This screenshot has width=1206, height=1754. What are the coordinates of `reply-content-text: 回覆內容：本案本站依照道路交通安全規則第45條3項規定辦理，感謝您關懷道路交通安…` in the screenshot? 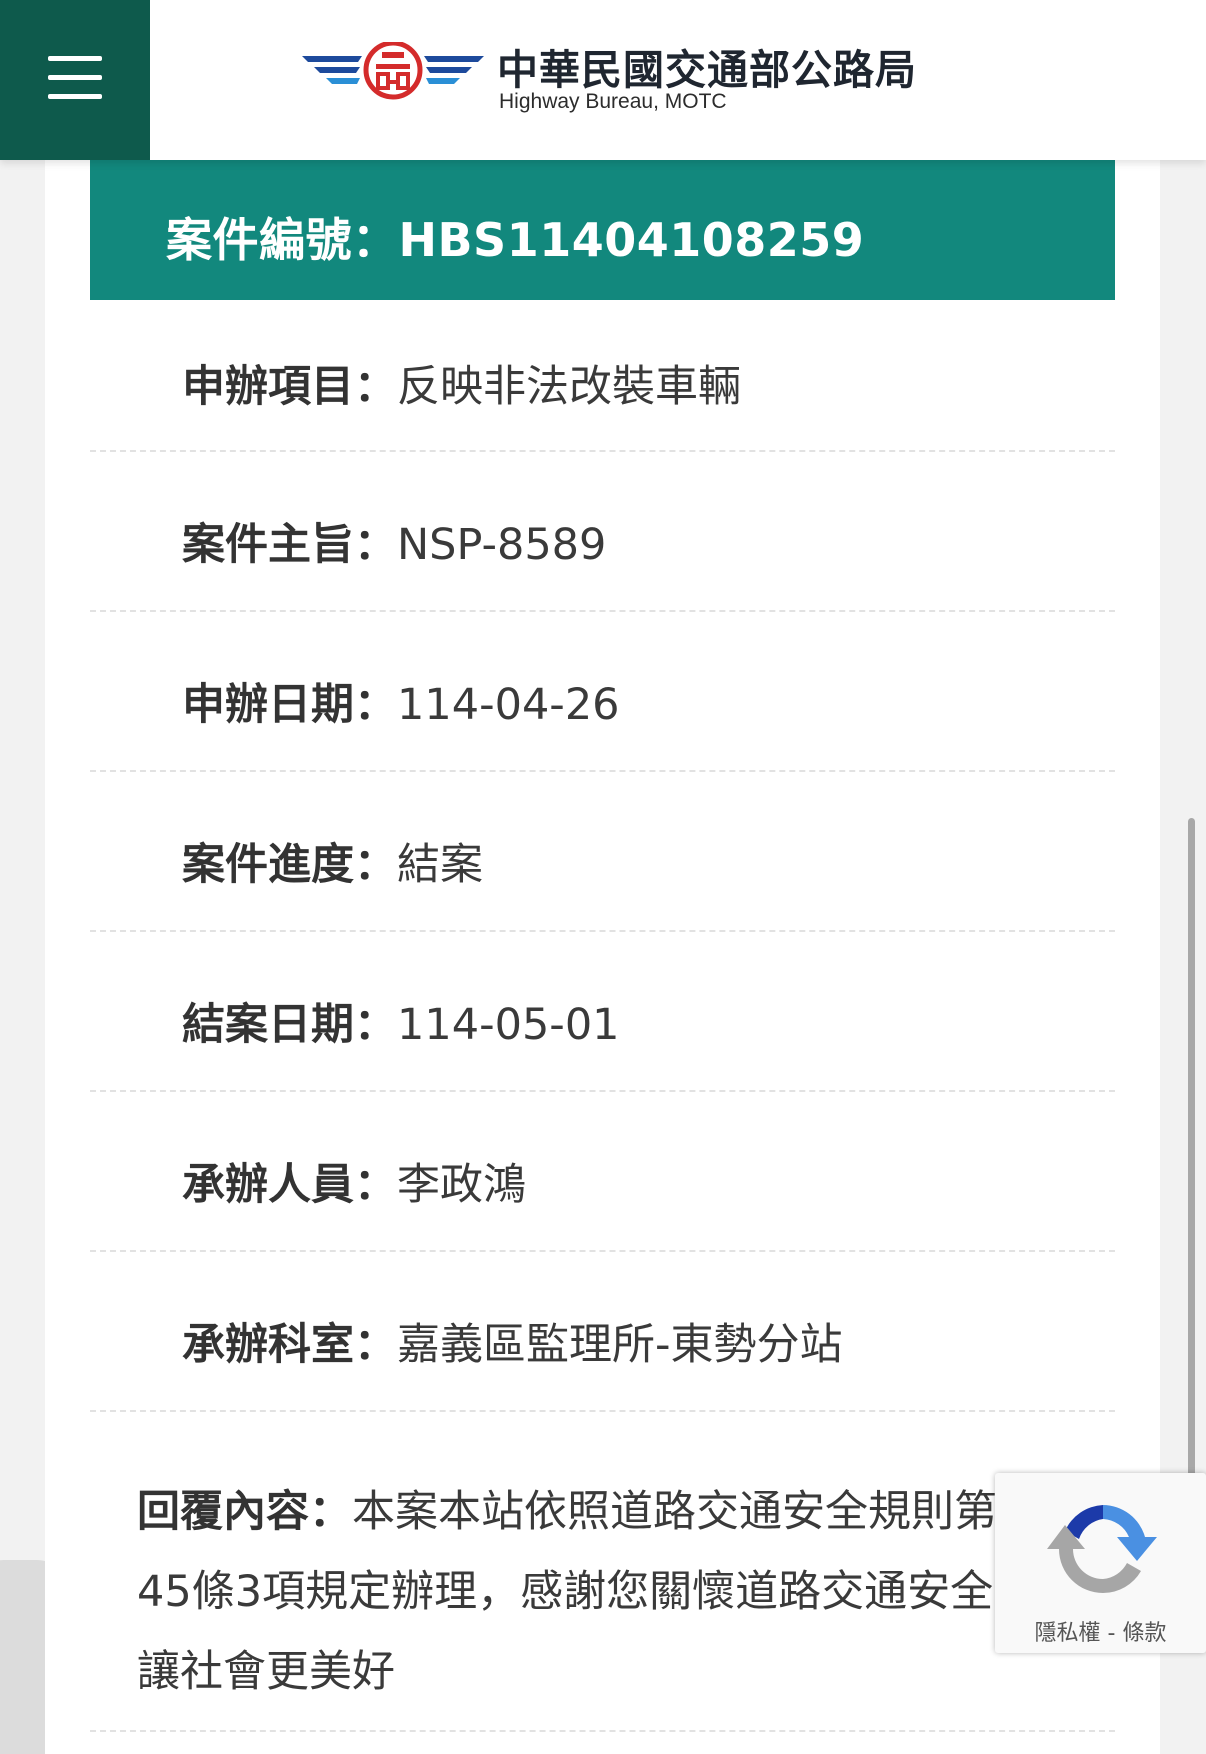 It's located at (589, 1592).